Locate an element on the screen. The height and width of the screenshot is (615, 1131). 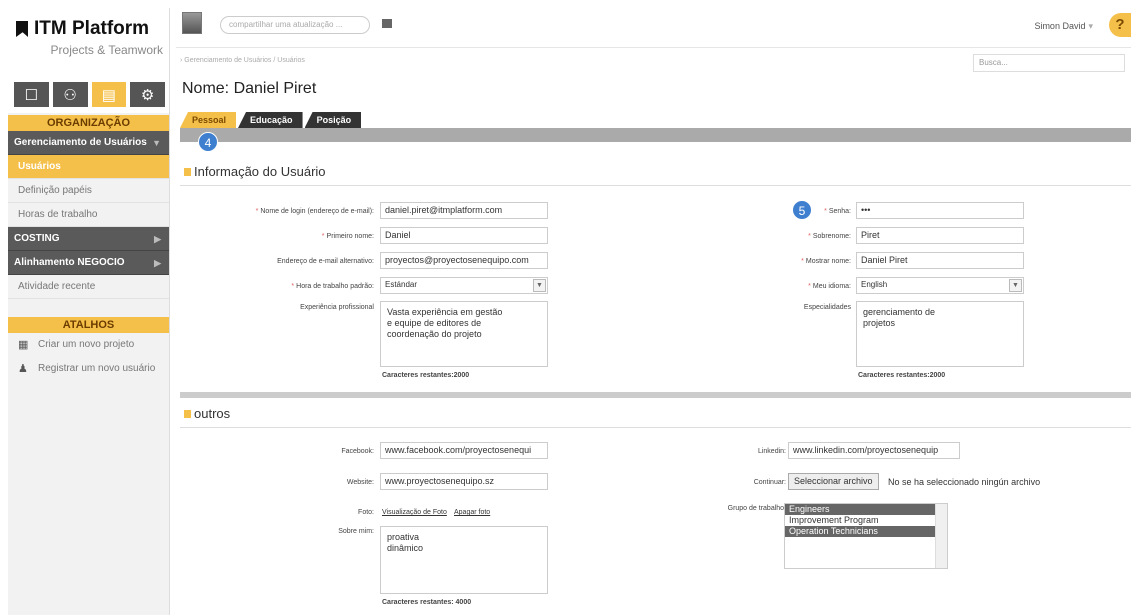
label-text: Sobrenome: is located at coordinates (831, 236).